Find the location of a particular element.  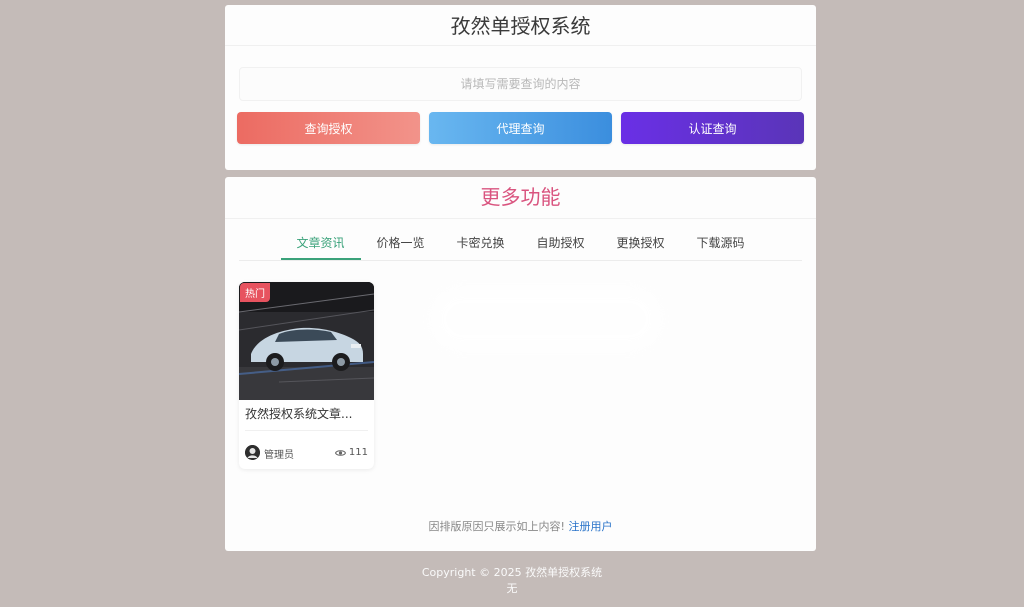

divider is located at coordinates (306, 430).